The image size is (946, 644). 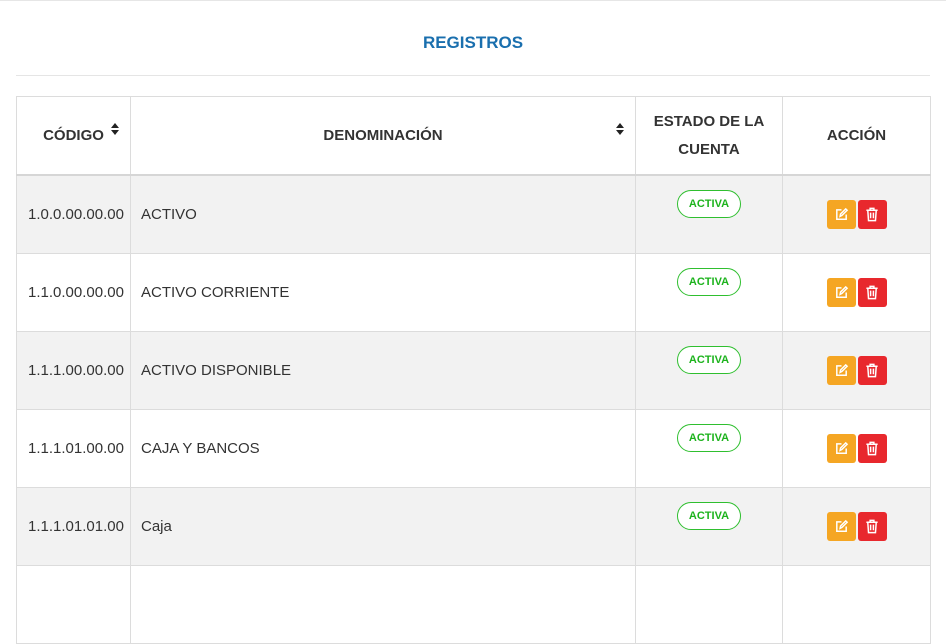 What do you see at coordinates (383, 214) in the screenshot?
I see `cell-denominacion: ACTIVO` at bounding box center [383, 214].